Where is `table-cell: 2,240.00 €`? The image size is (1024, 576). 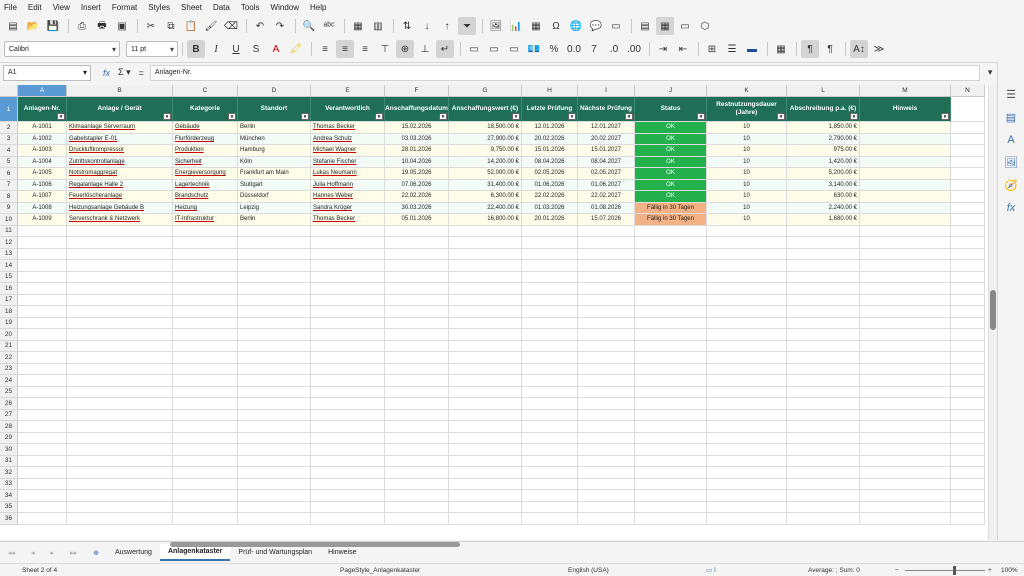
table-cell: 2,240.00 € is located at coordinates (823, 208).